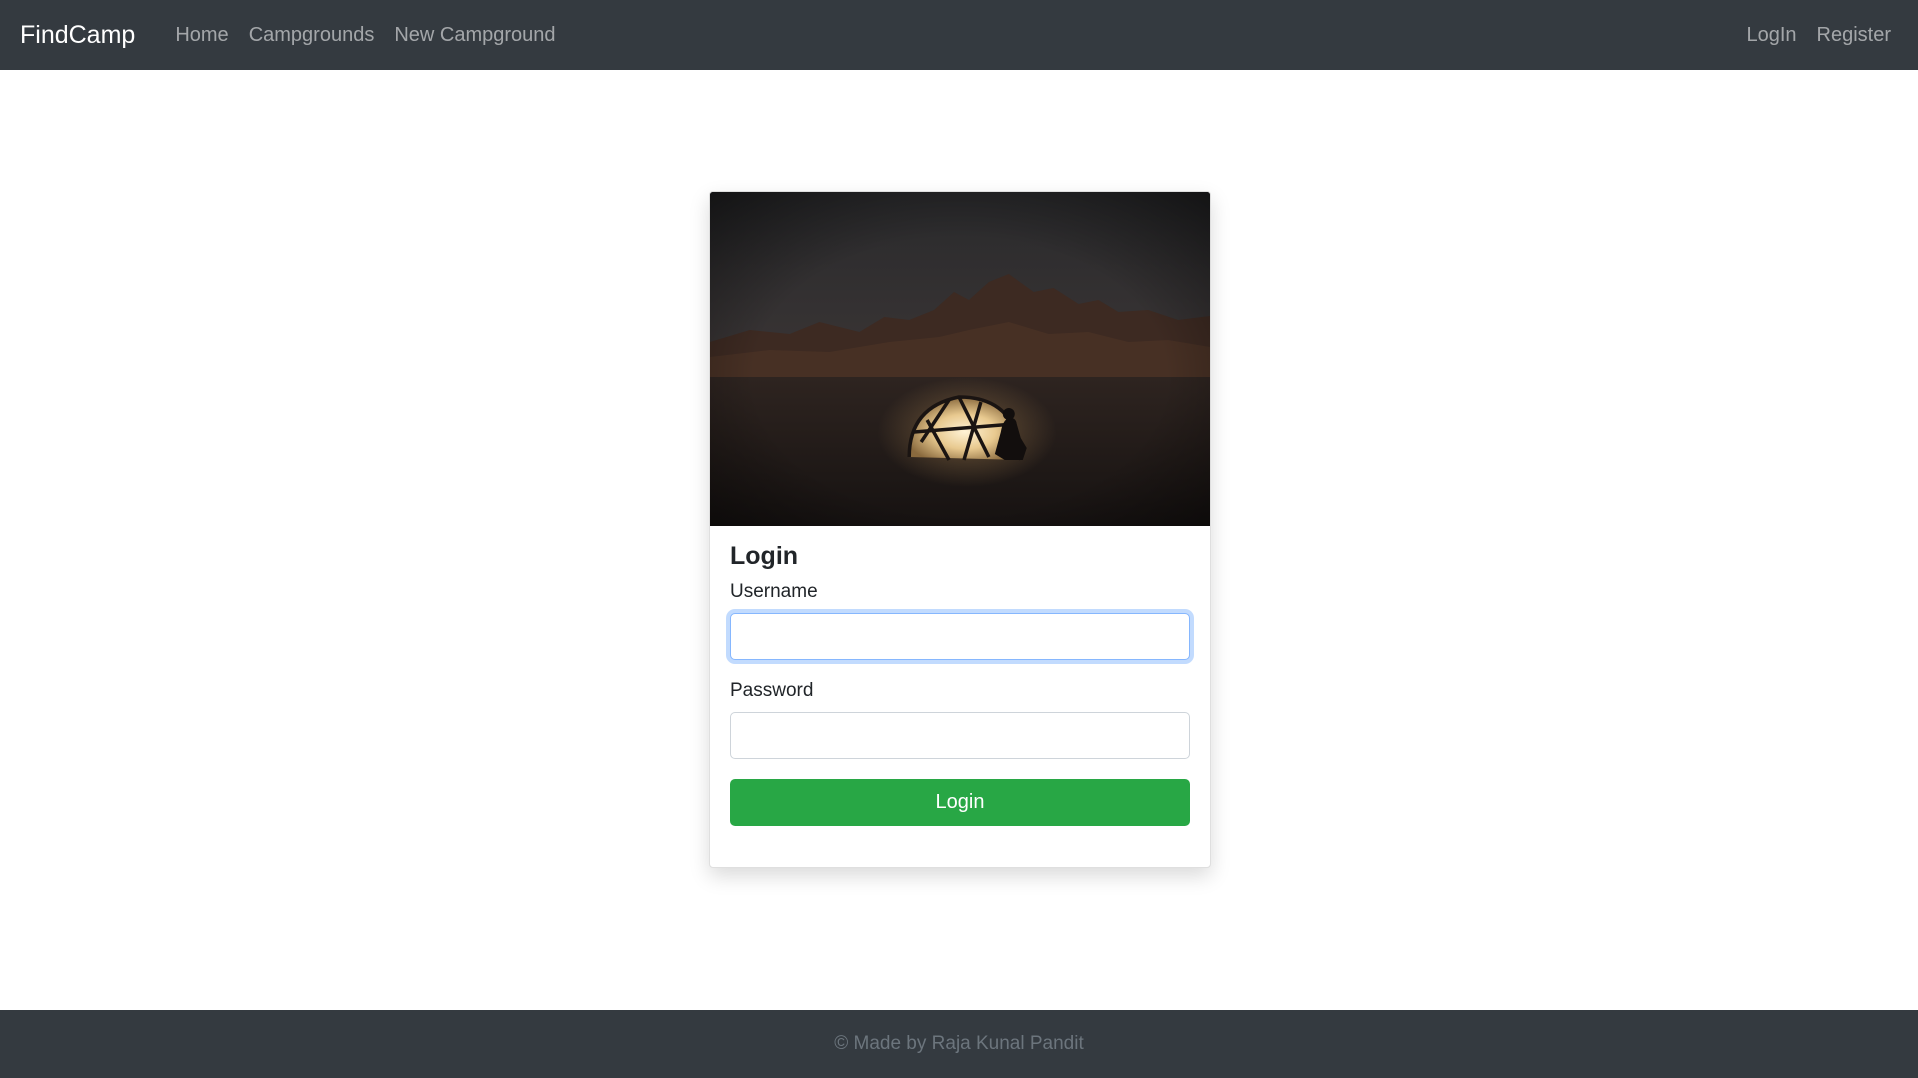 This screenshot has height=1078, width=1918. Describe the element at coordinates (960, 359) in the screenshot. I see `campsite-image` at that location.